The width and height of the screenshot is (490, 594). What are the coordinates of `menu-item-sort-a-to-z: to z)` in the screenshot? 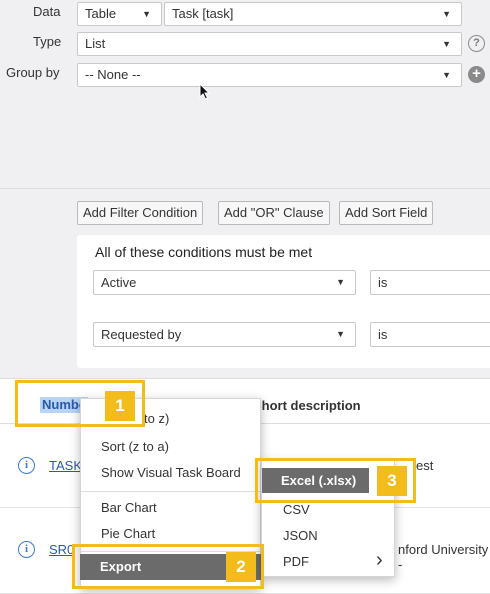 It's located at (156, 418).